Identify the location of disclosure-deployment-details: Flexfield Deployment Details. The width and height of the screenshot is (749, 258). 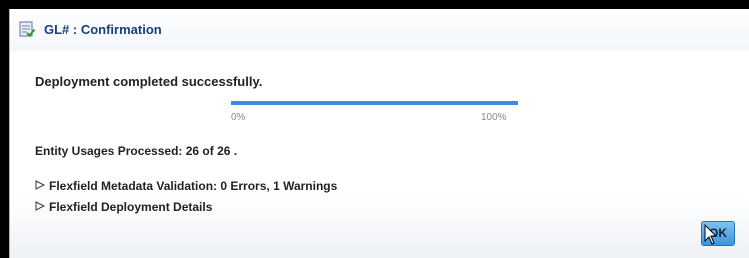
(123, 207).